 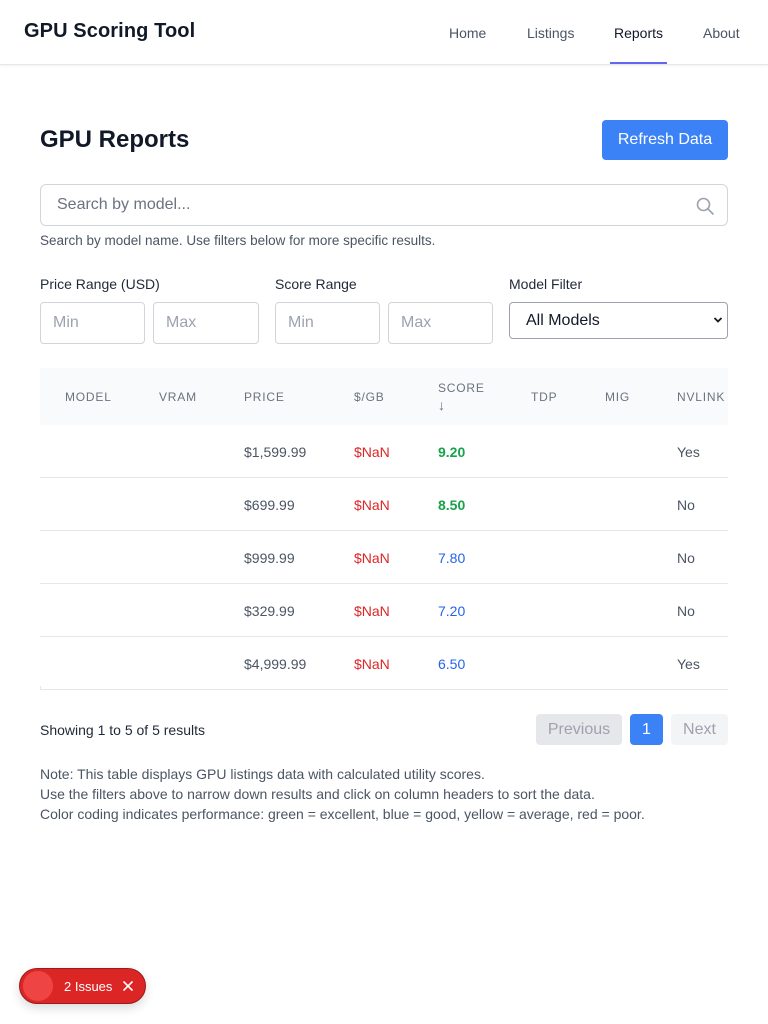 What do you see at coordinates (721, 32) in the screenshot?
I see `nav-about: About` at bounding box center [721, 32].